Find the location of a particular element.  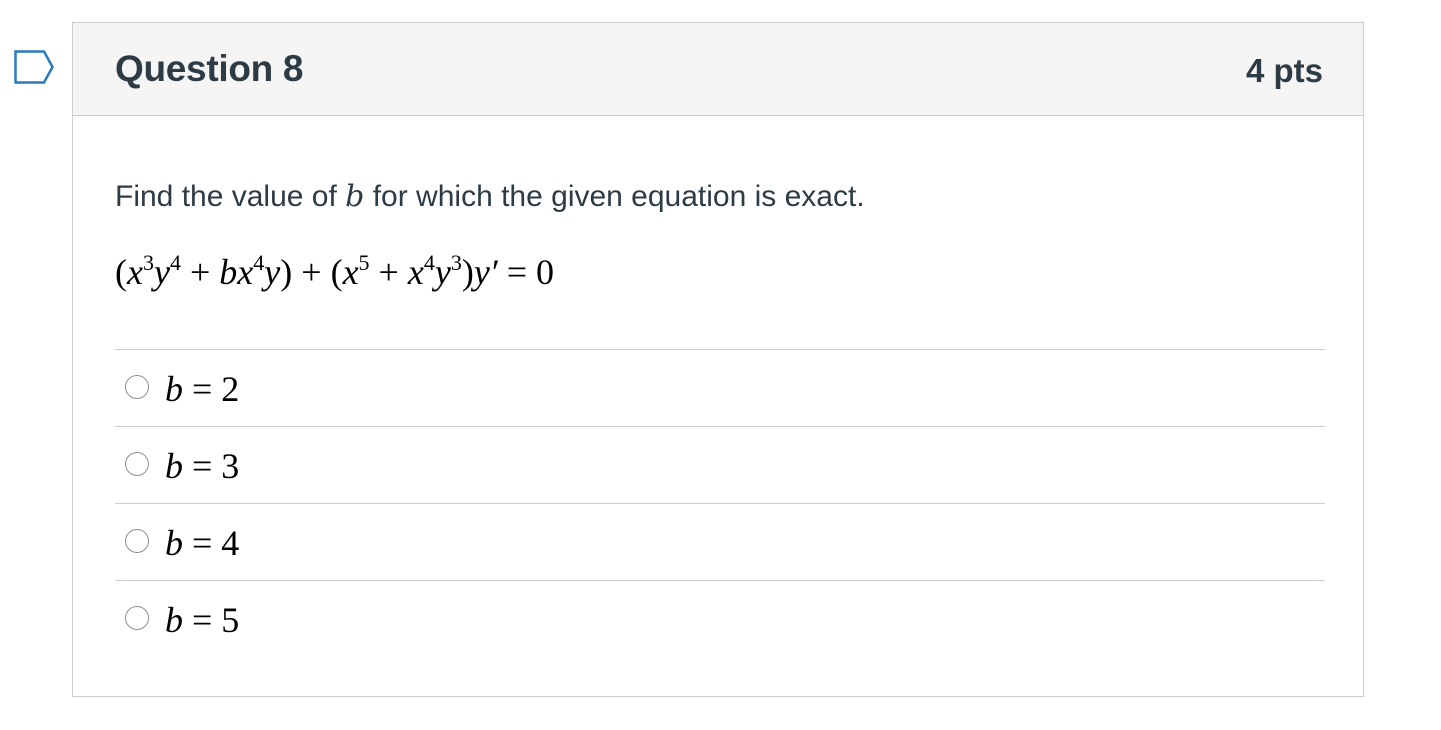

prompt-text-after: for which the given equation is exact. is located at coordinates (614, 196).